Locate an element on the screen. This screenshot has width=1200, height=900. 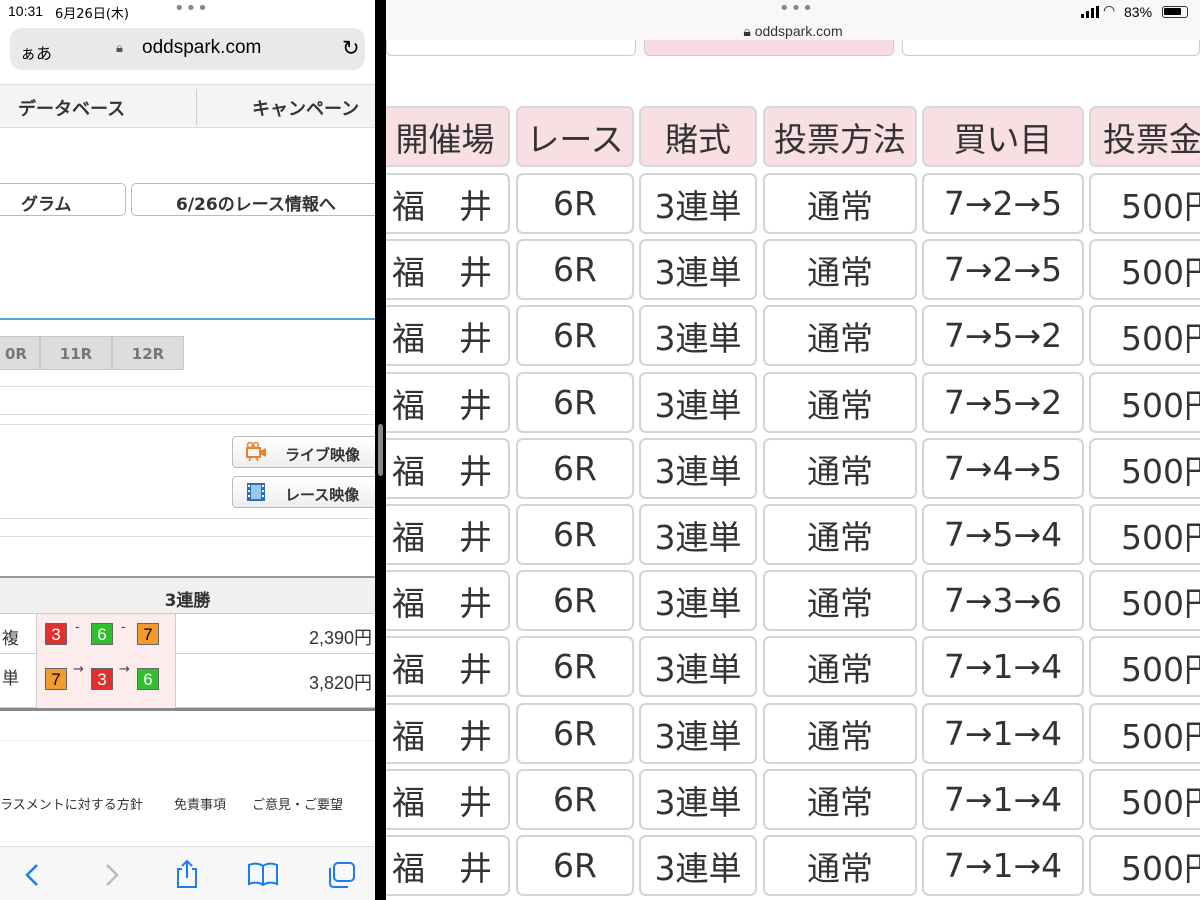
signal-icon is located at coordinates (1090, 12).